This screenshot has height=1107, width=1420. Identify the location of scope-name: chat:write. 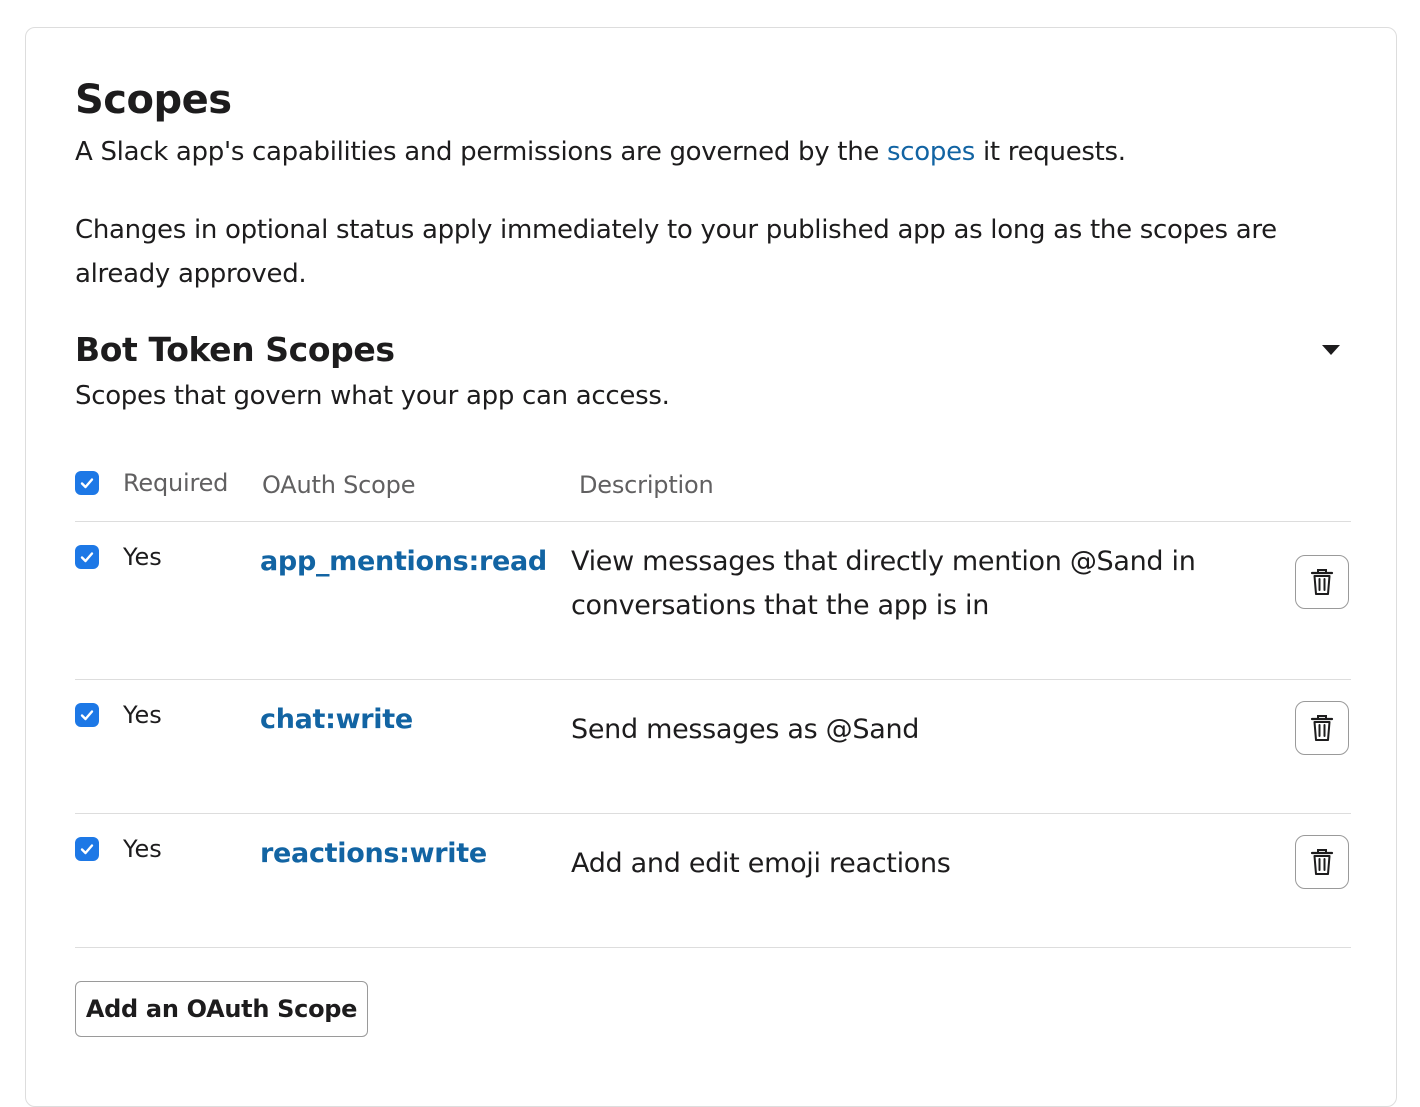
(336, 720).